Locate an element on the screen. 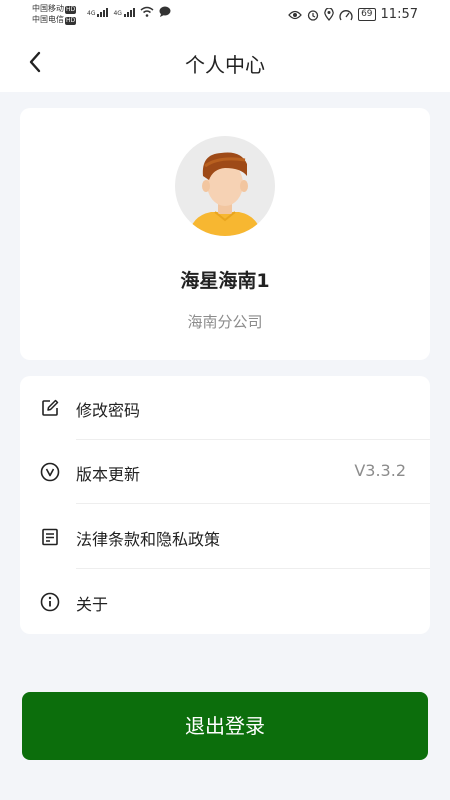  menu-item-legal-privacy: 法律条款和隐私政策 is located at coordinates (225, 537).